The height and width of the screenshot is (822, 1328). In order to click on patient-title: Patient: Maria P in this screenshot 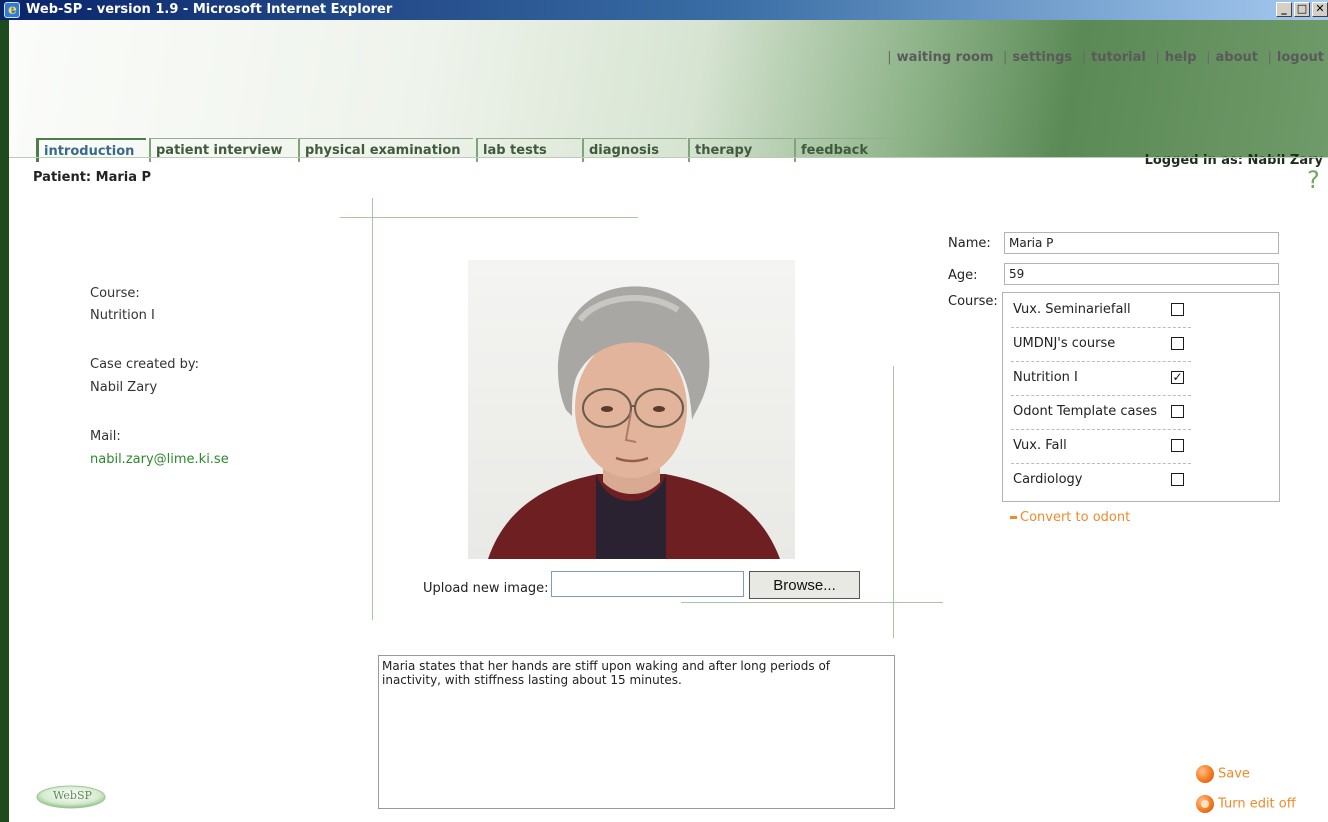, I will do `click(92, 177)`.